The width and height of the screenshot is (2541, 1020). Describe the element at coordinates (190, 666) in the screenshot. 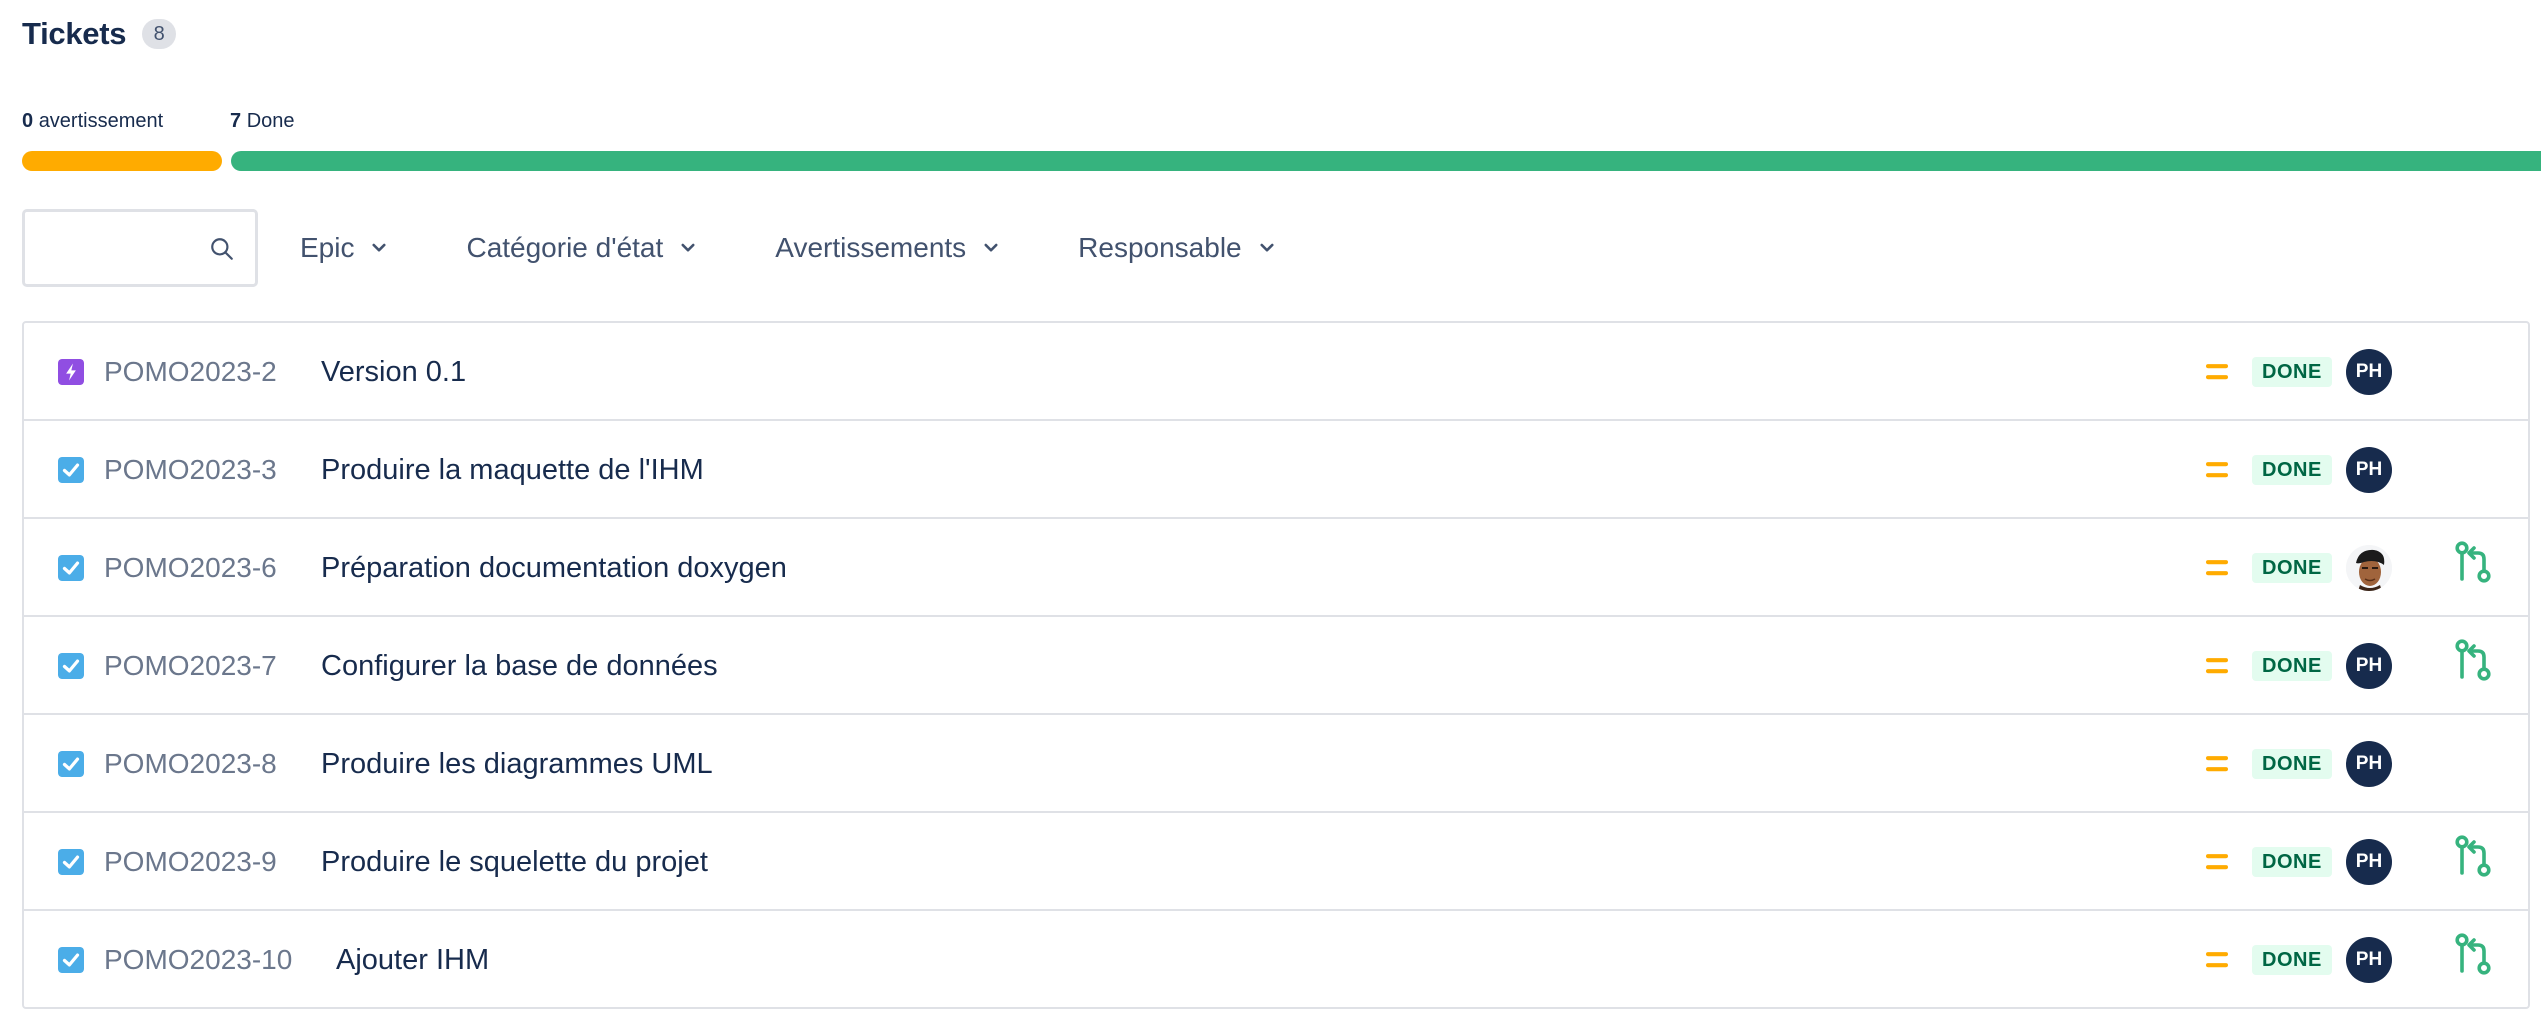

I see `ticket-key-link: POMO2023-7` at that location.